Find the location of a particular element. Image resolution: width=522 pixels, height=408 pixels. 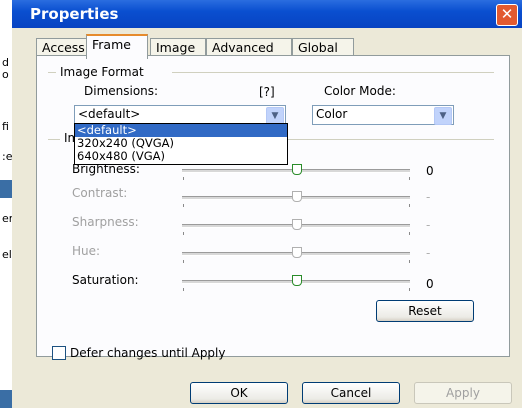

dimensions-label: Dimensions: is located at coordinates (121, 91).